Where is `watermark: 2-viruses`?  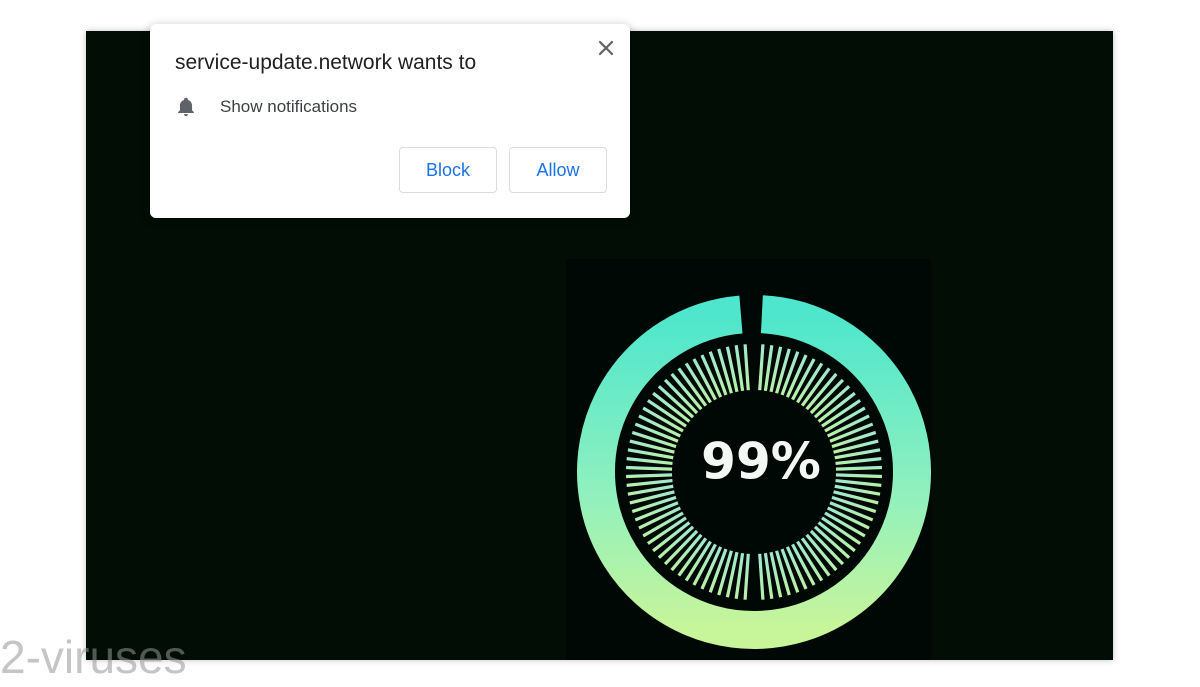
watermark: 2-viruses is located at coordinates (93, 657).